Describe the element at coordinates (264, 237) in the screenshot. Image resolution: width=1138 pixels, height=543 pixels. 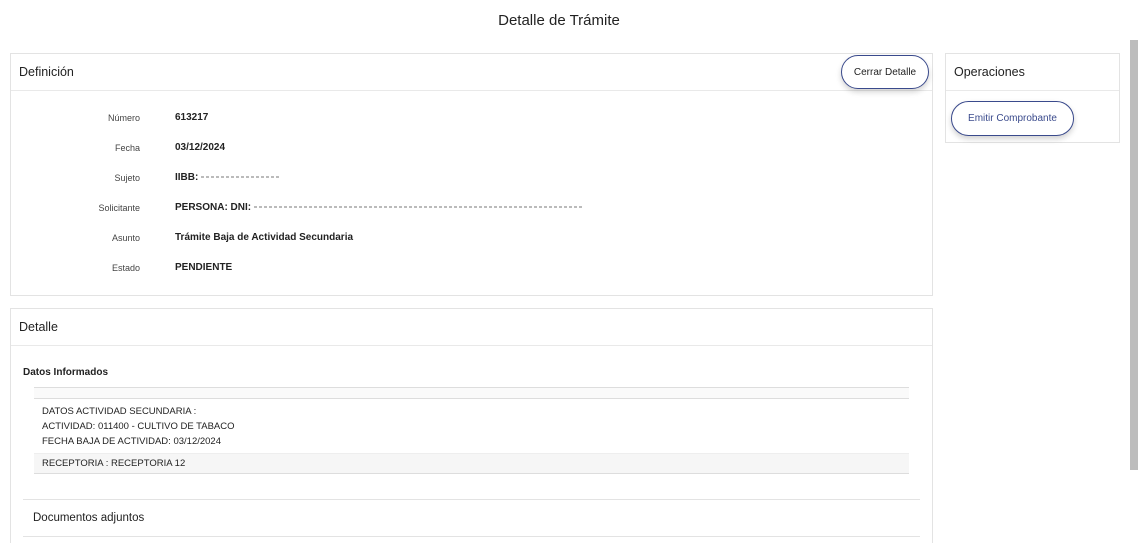
I see `field-value: Trámite Baja de Actividad Secundaria` at that location.